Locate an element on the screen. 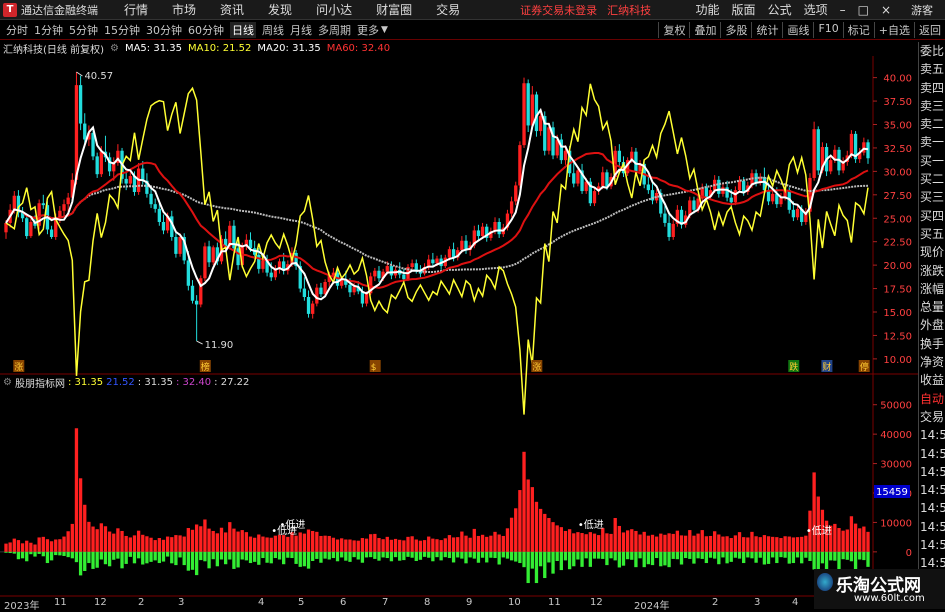  side-panel-item: 外盘 is located at coordinates (932, 325).